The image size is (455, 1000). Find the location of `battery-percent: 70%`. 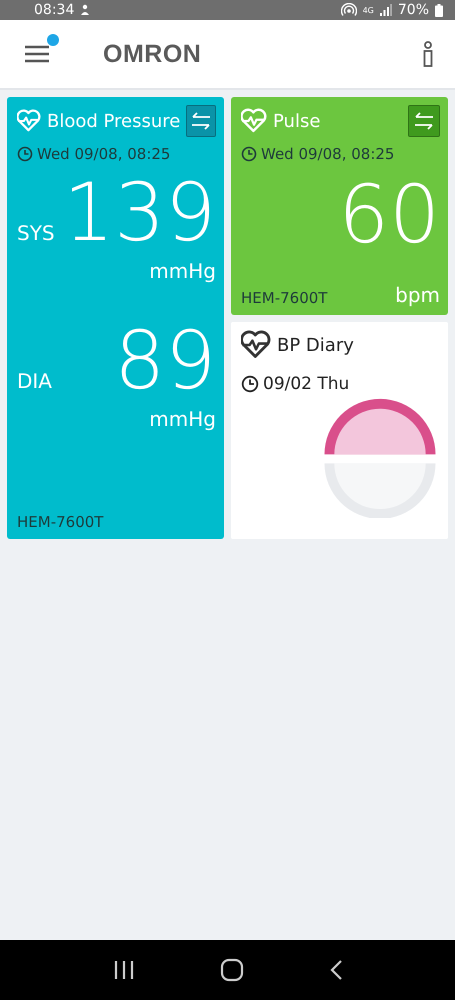

battery-percent: 70% is located at coordinates (413, 10).